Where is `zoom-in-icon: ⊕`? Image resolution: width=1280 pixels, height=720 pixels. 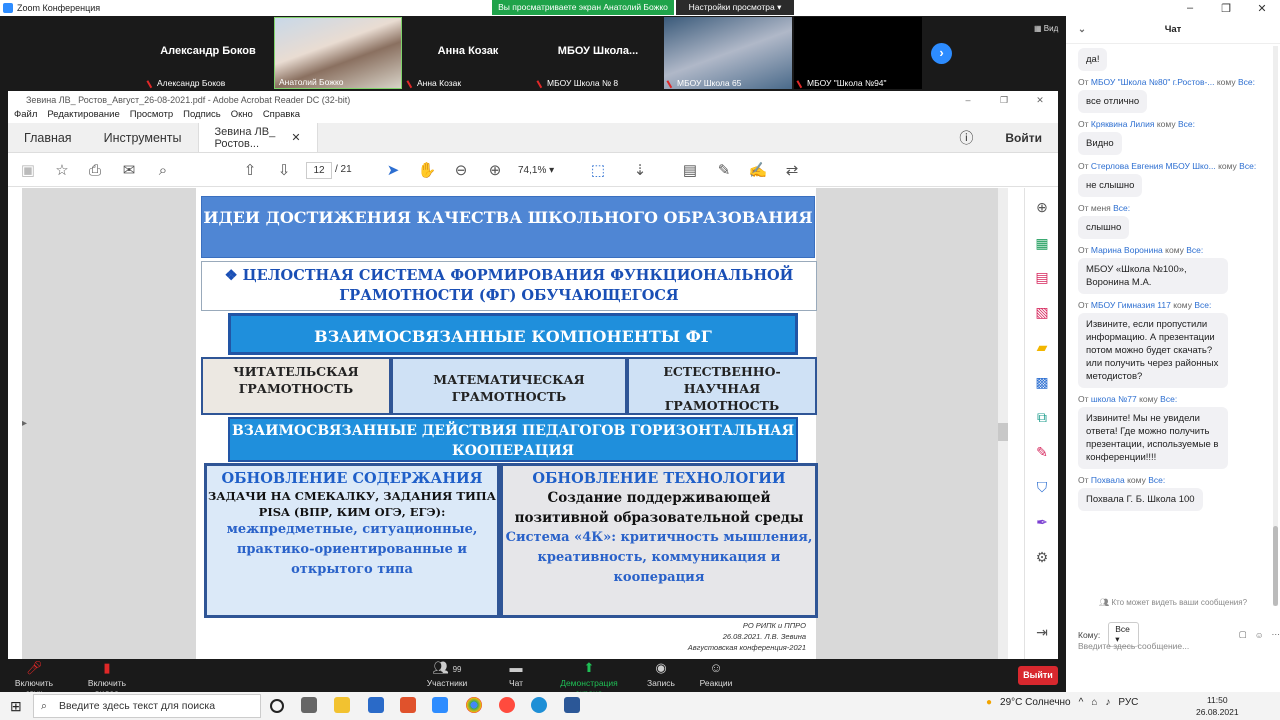 zoom-in-icon: ⊕ is located at coordinates (495, 170).